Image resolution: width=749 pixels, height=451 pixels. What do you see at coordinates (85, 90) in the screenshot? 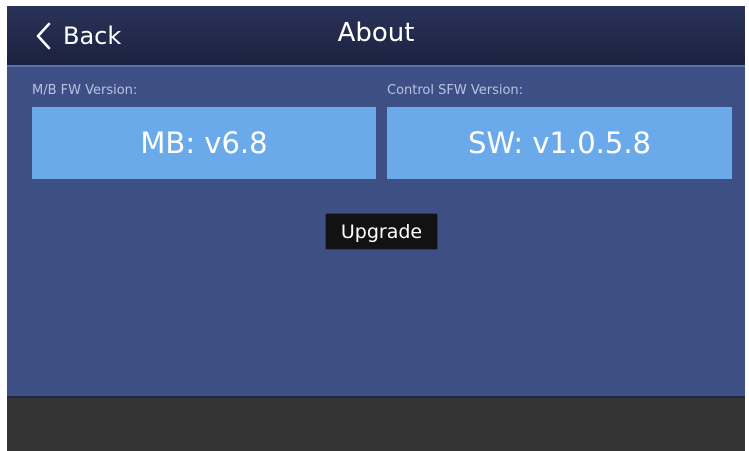
I see `mb-fw-version-label: M/B FW Version:` at bounding box center [85, 90].